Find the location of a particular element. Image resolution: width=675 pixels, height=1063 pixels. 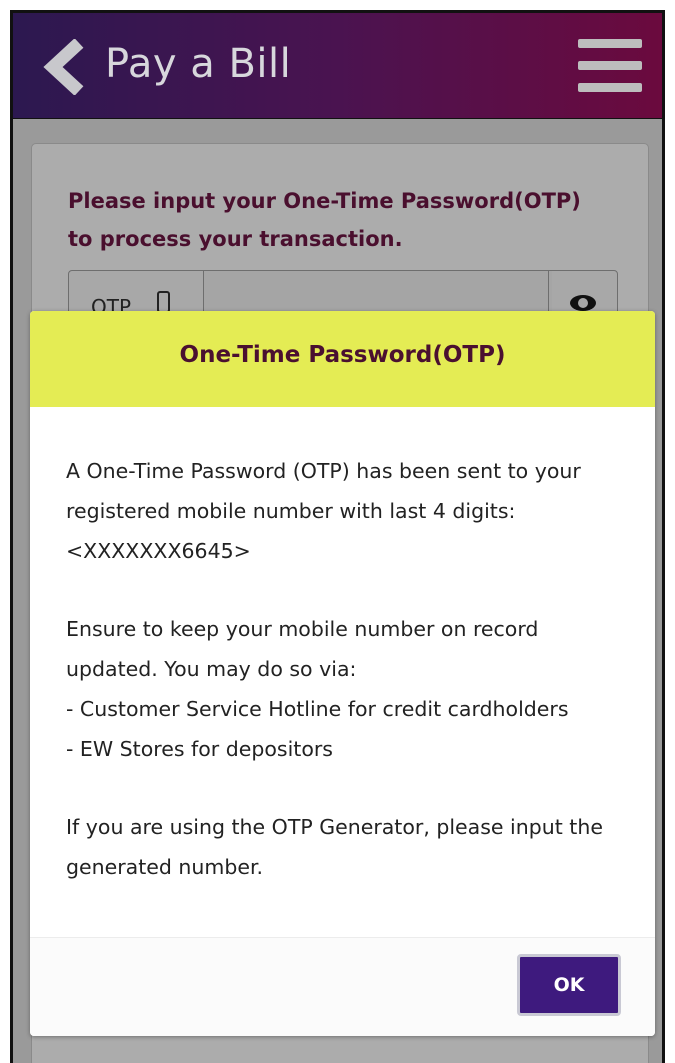

phone-icon is located at coordinates (163, 302).